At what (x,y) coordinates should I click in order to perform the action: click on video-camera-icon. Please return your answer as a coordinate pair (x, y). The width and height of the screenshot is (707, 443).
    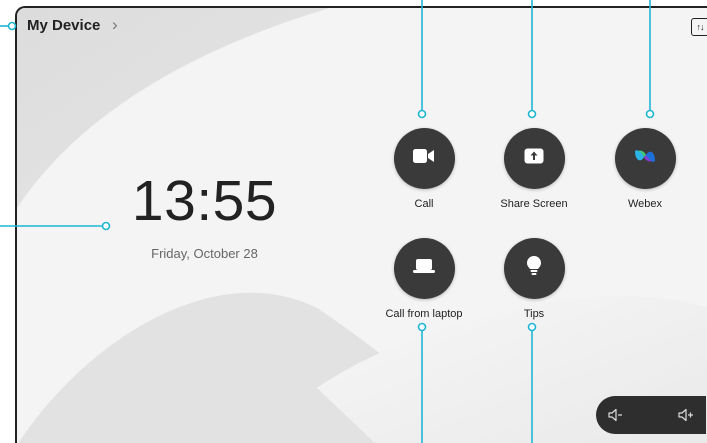
    Looking at the image, I should click on (424, 158).